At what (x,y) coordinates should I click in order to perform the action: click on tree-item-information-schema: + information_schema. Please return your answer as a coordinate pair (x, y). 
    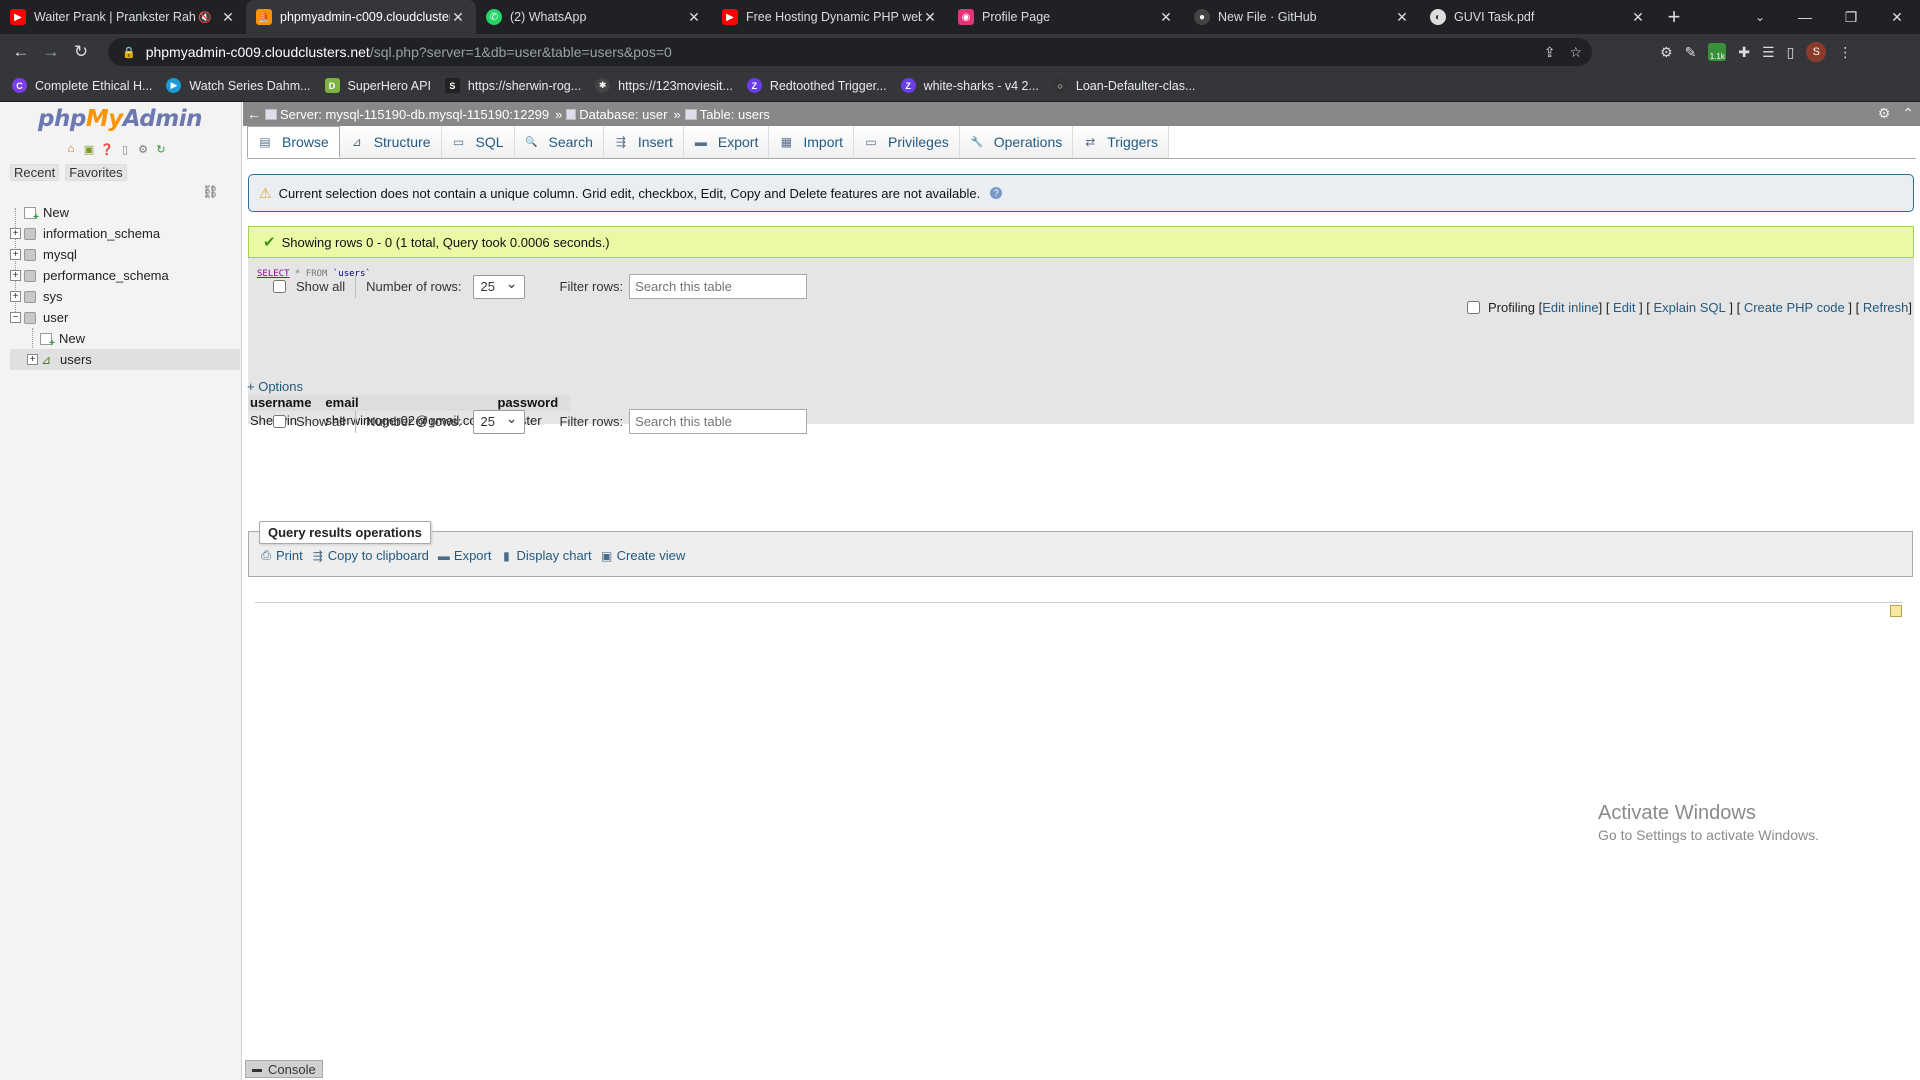
    Looking at the image, I should click on (125, 233).